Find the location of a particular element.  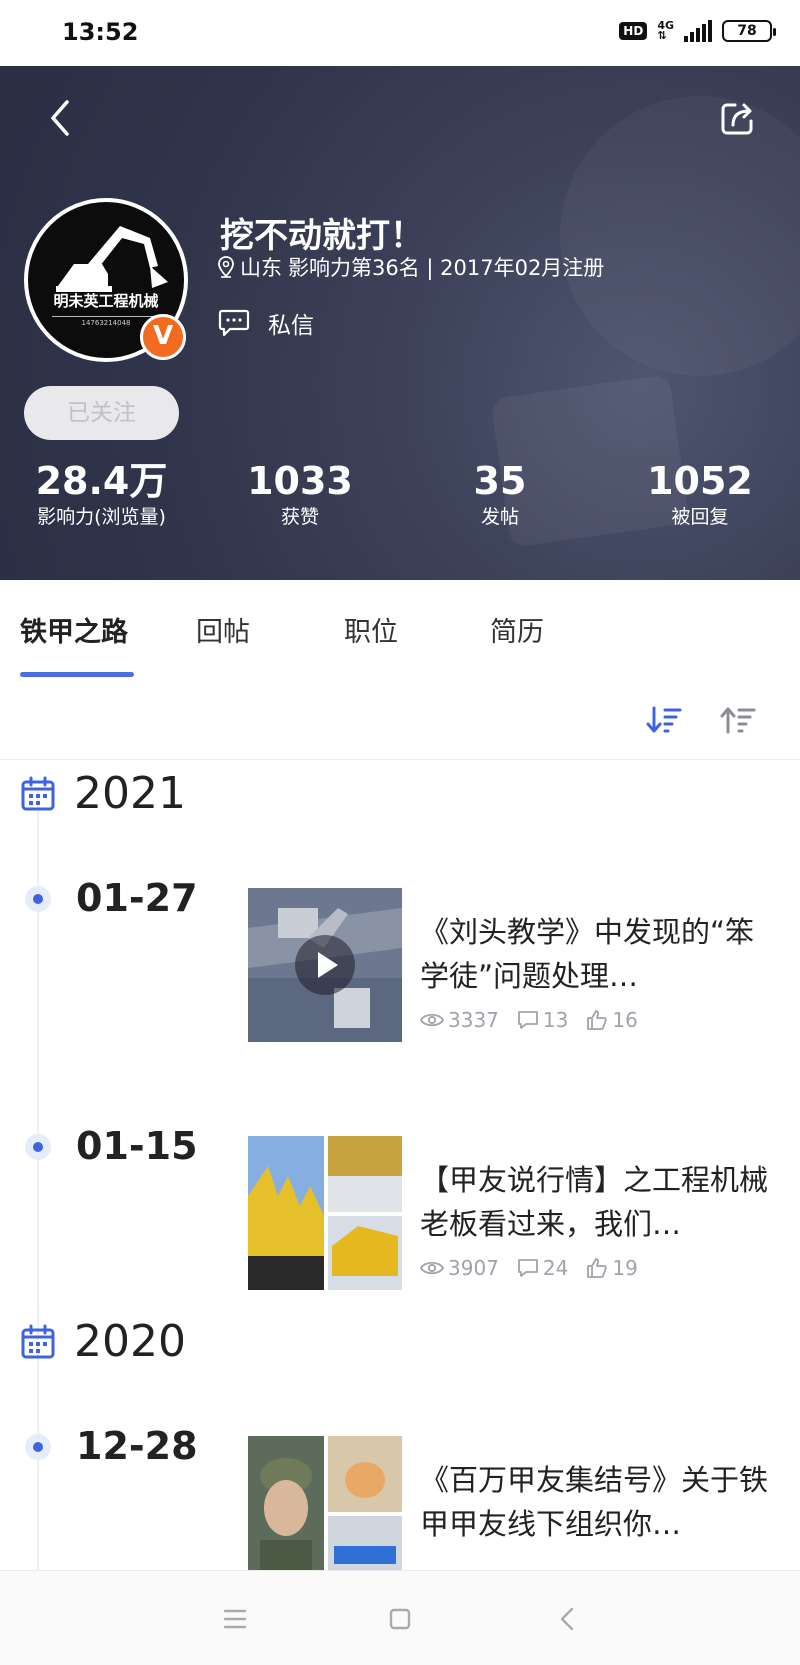

back-nav-button is located at coordinates (568, 1619).